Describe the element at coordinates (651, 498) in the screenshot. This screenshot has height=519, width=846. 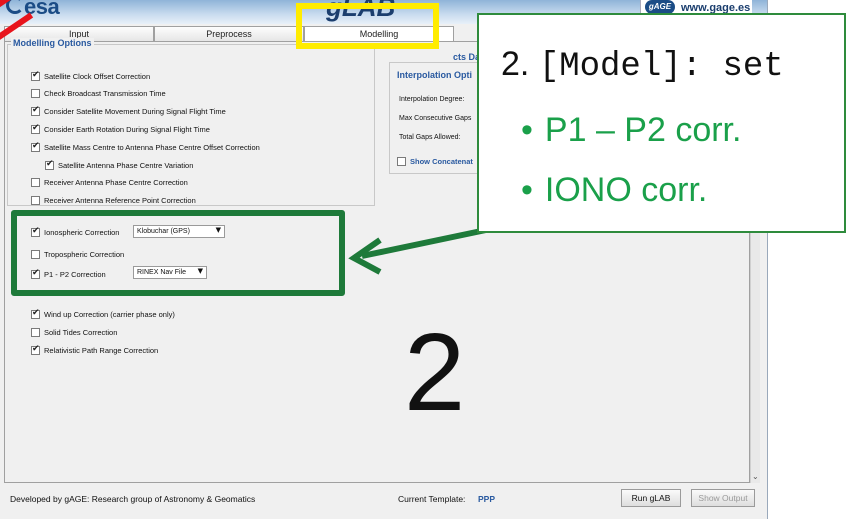
I see `run-glab-button: Run gLAB` at that location.